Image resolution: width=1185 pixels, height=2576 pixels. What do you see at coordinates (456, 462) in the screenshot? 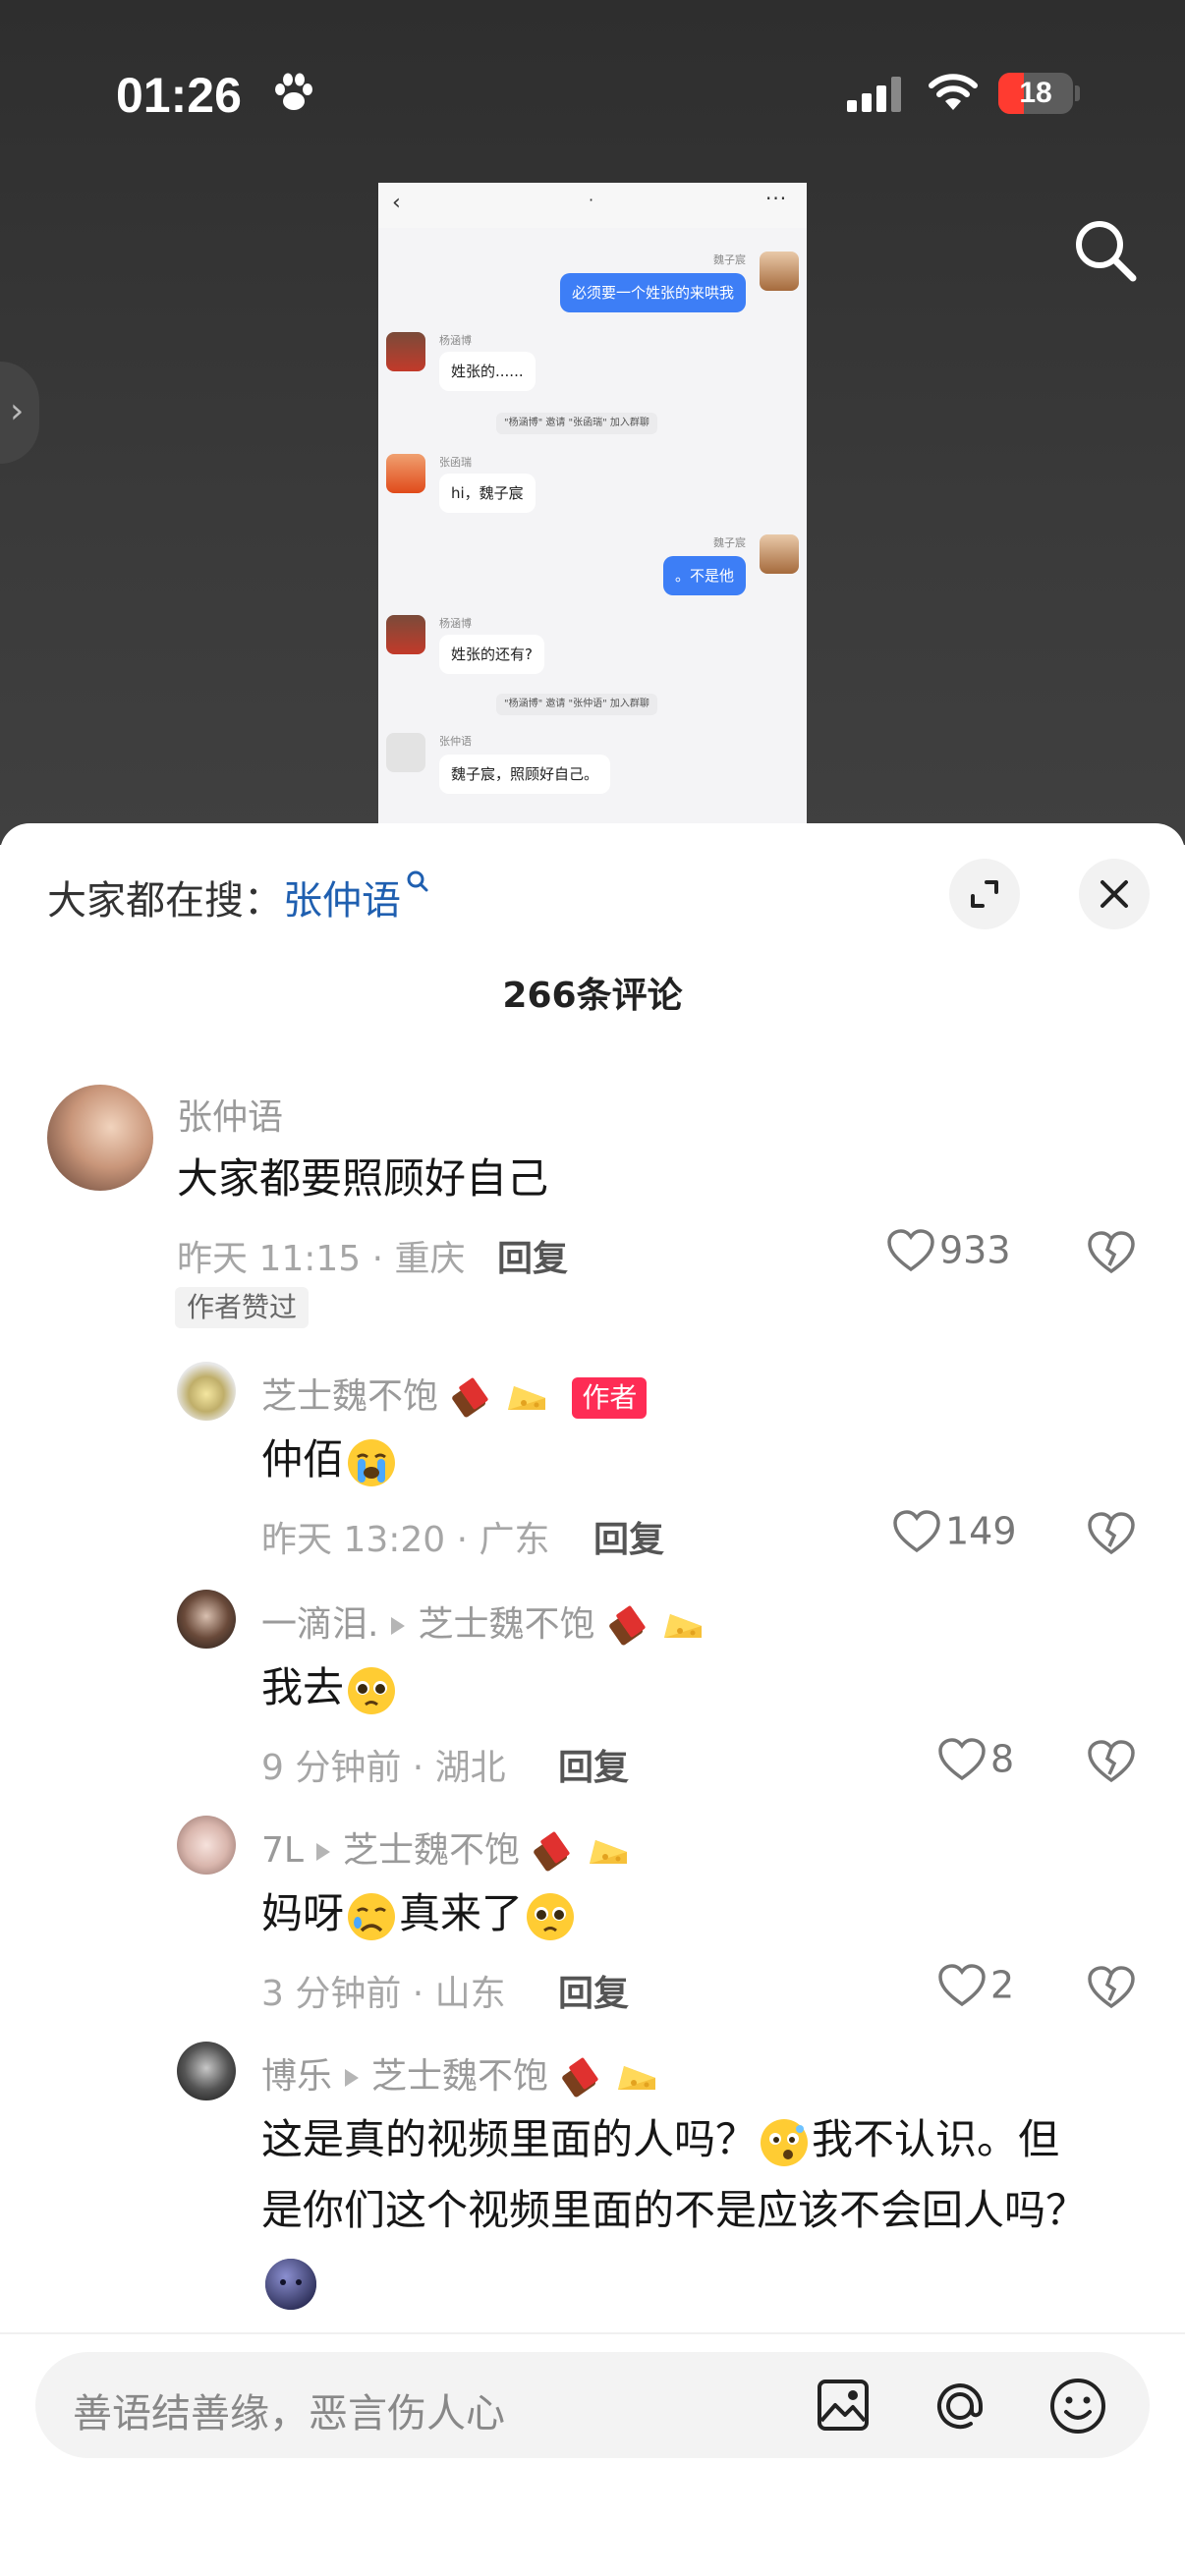
I see `chat-sender-name: 张函瑞` at bounding box center [456, 462].